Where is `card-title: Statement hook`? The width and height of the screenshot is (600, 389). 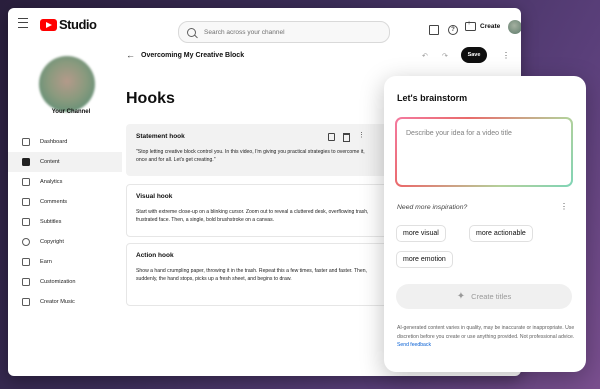 card-title: Statement hook is located at coordinates (160, 136).